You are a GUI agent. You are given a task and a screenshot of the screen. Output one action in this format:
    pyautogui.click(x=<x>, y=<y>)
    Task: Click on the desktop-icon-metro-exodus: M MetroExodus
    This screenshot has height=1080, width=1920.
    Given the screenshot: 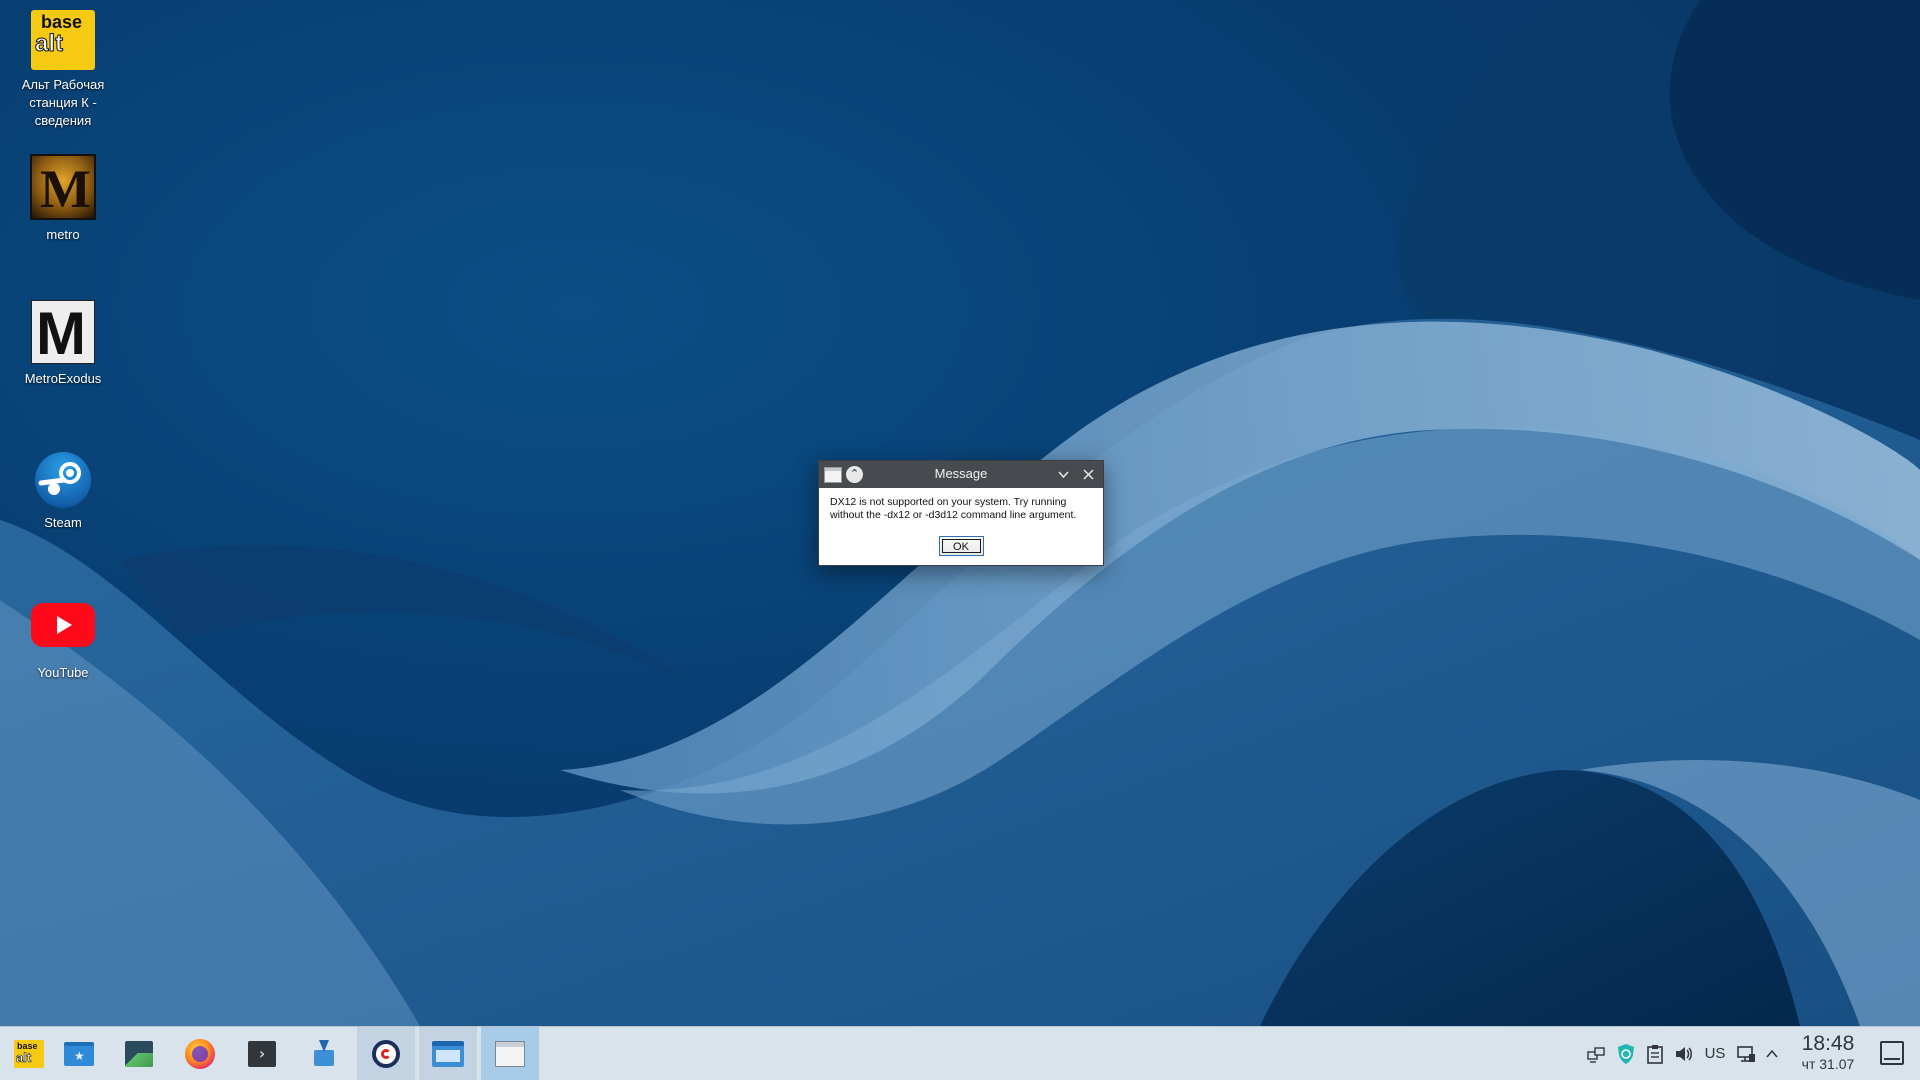 What is the action you would take?
    pyautogui.click(x=63, y=344)
    